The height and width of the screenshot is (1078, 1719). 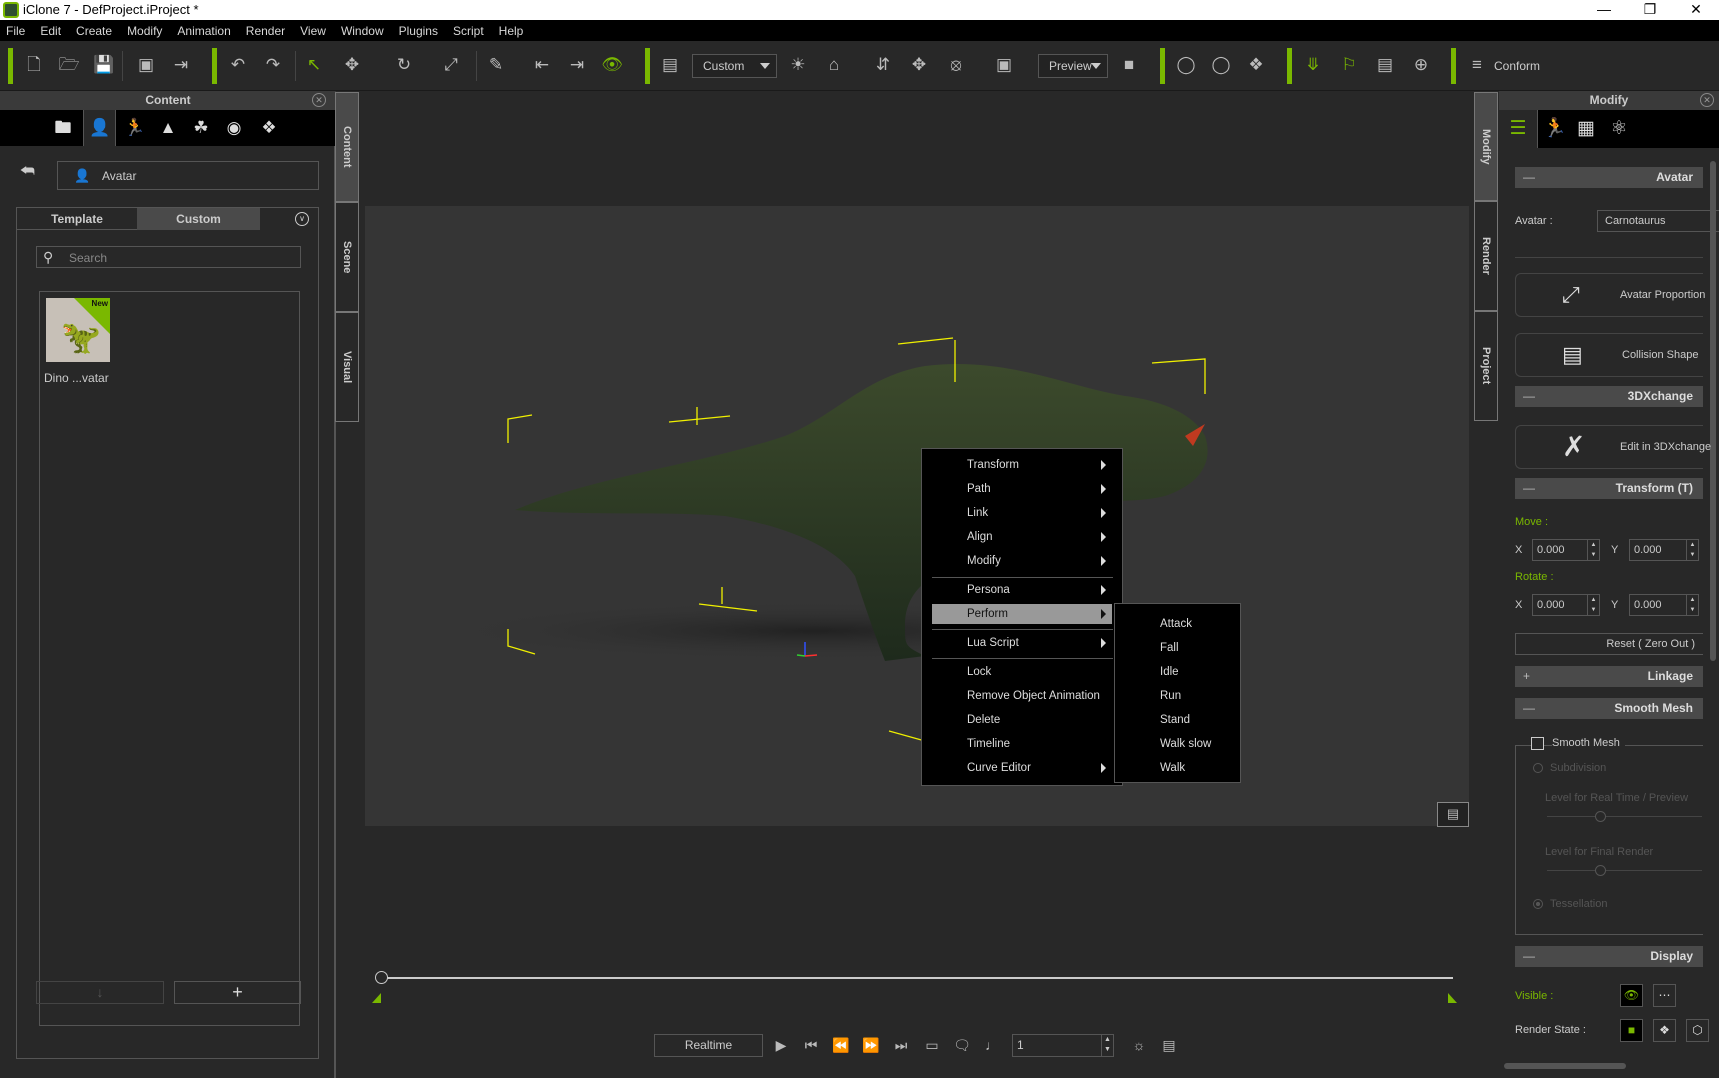 I want to click on chevron-down-circle-icon: ∨, so click(x=302, y=219).